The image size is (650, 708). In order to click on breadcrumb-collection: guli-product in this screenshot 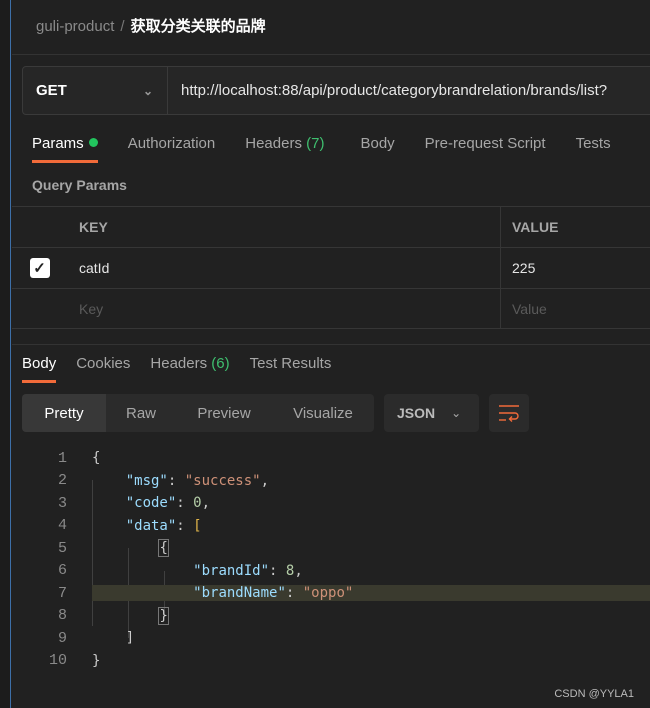, I will do `click(75, 26)`.